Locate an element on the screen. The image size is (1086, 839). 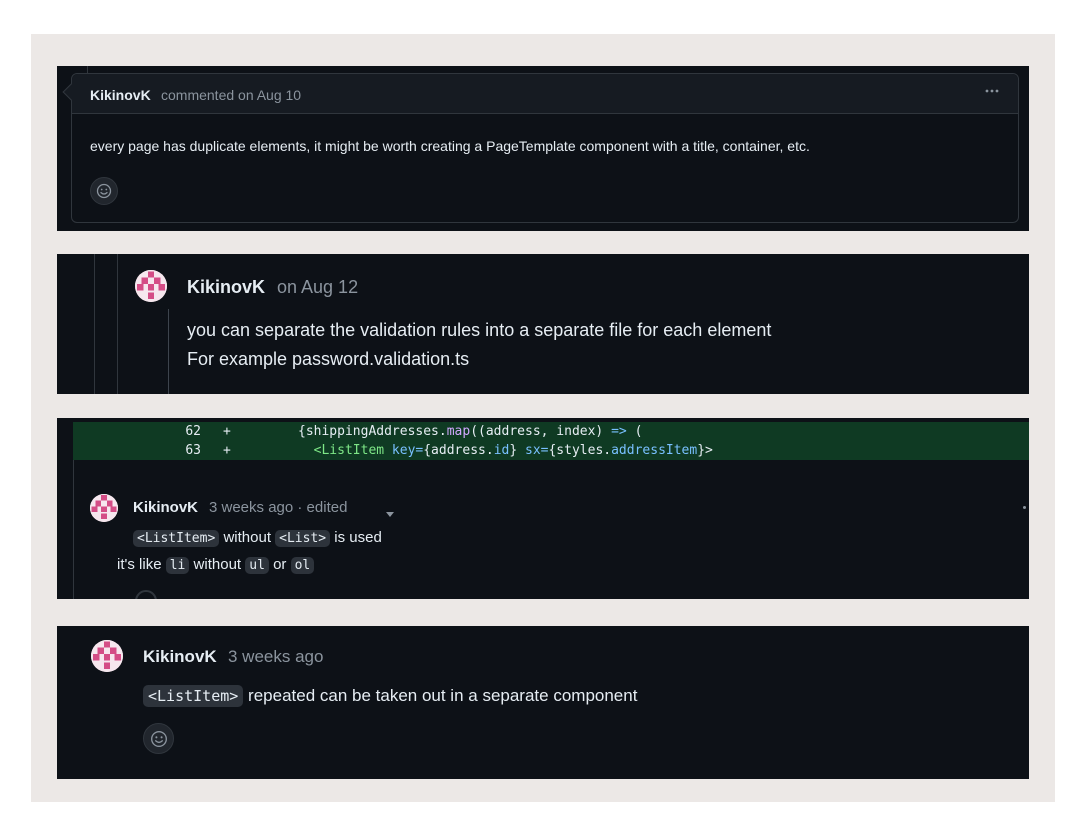
reply-indent-line is located at coordinates (168, 351).